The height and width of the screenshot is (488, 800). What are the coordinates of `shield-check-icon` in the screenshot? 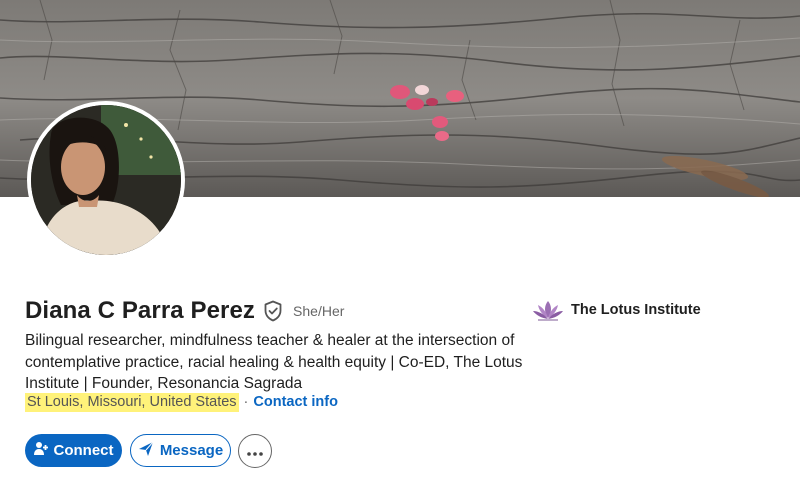 It's located at (273, 311).